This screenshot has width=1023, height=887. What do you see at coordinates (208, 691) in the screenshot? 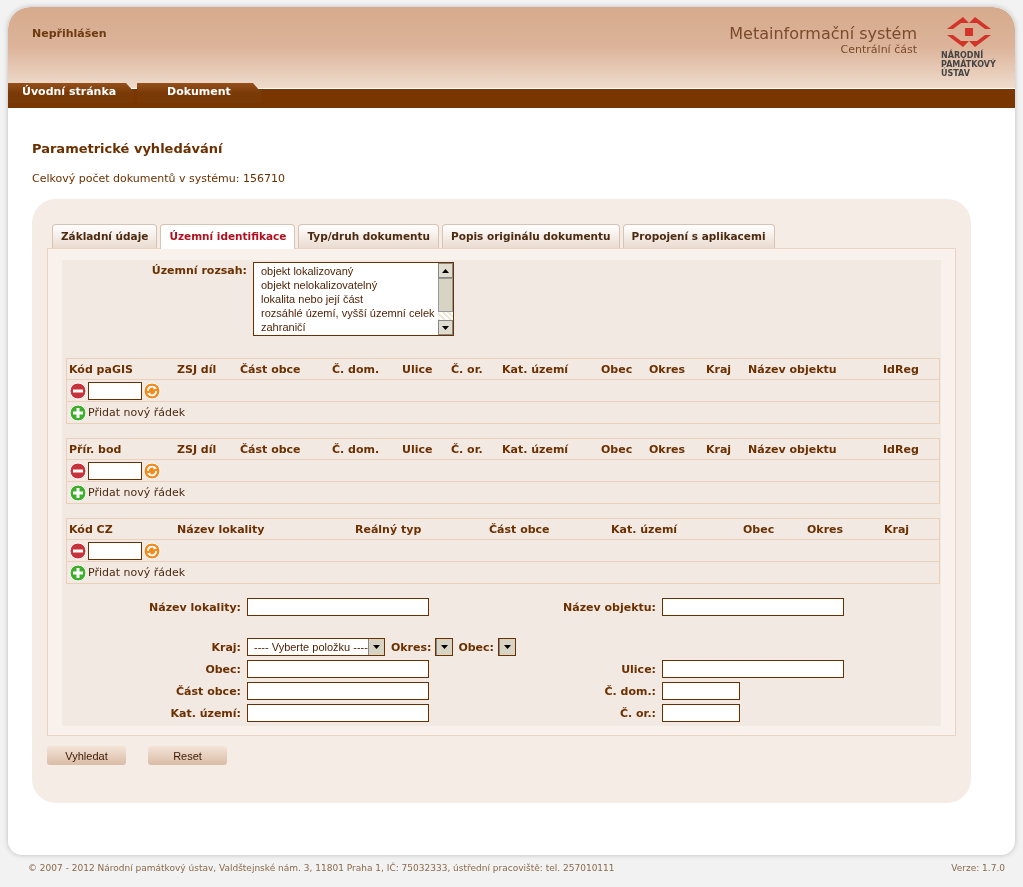
I see `field-label: Část obce:` at bounding box center [208, 691].